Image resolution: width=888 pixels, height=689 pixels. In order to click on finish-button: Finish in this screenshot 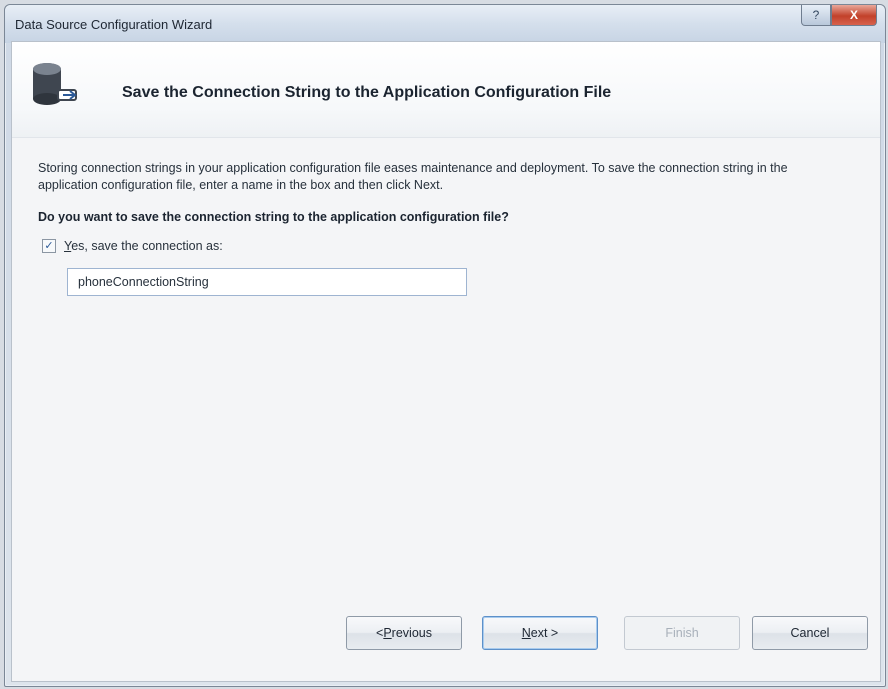, I will do `click(682, 633)`.